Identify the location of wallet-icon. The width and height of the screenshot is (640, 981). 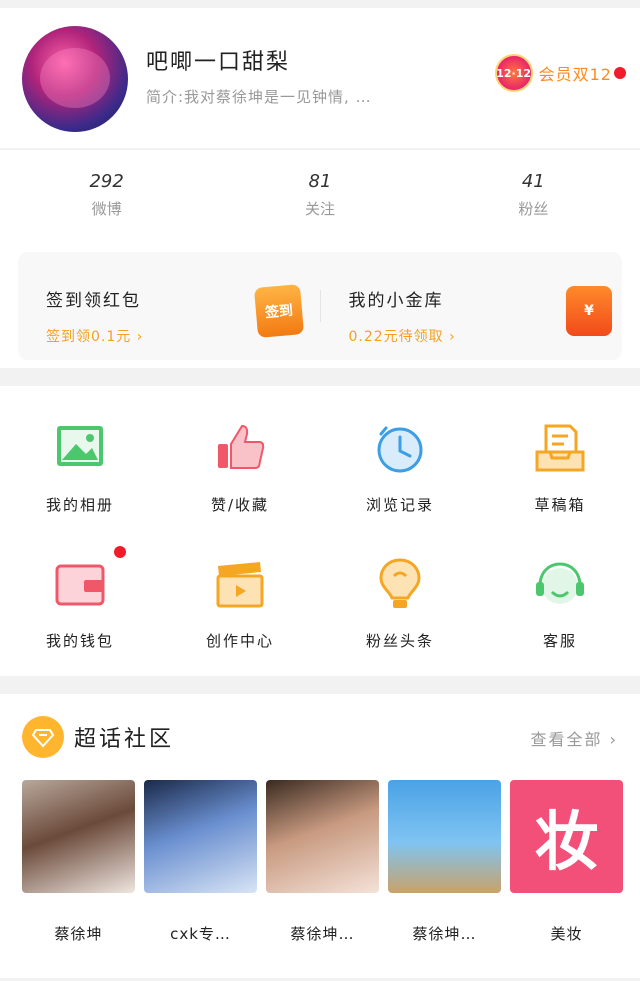
(80, 585).